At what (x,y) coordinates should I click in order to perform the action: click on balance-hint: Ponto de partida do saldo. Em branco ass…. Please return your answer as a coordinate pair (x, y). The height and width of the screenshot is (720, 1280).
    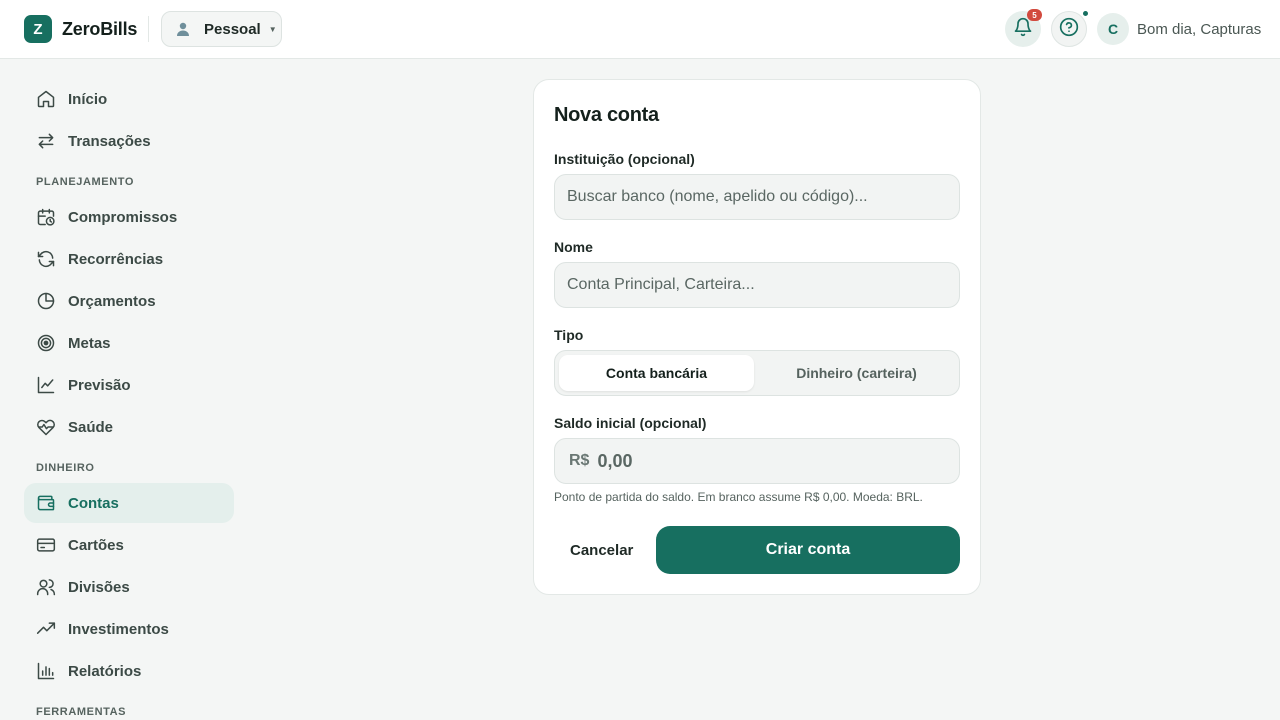
    Looking at the image, I should click on (738, 497).